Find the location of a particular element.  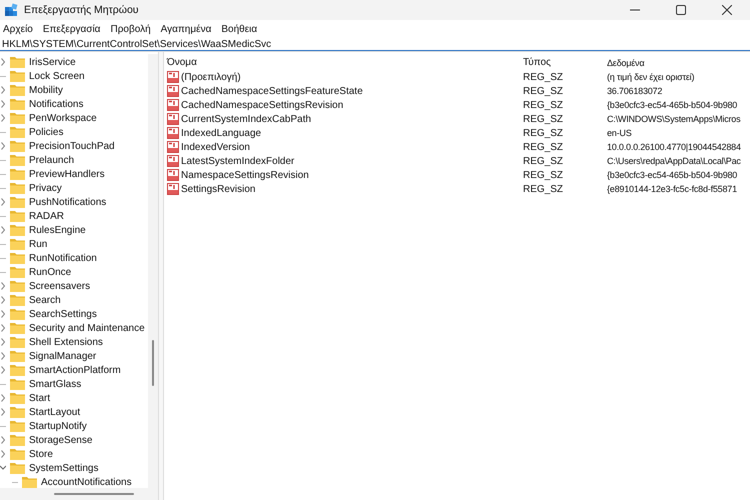

tree-item: StartupNotify is located at coordinates (58, 426).